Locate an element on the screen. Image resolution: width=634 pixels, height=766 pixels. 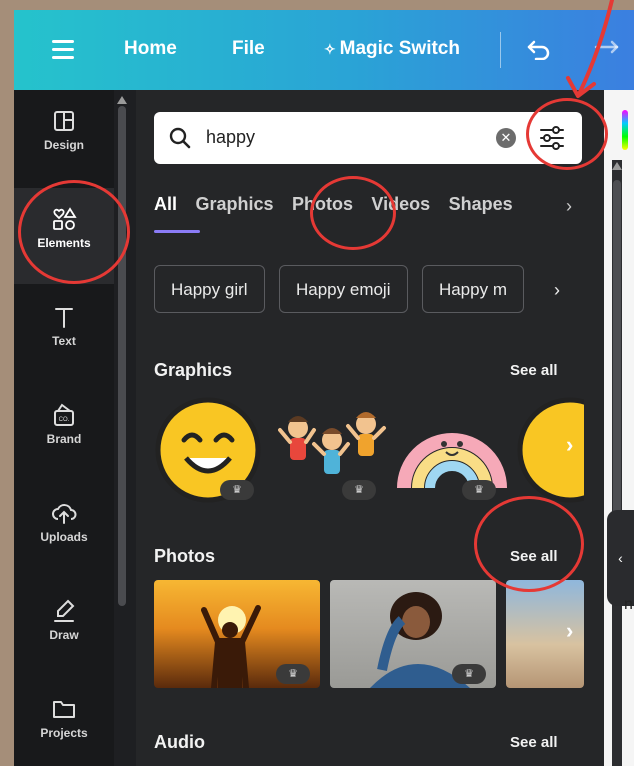
annotation-arrow is located at coordinates (590, 49).